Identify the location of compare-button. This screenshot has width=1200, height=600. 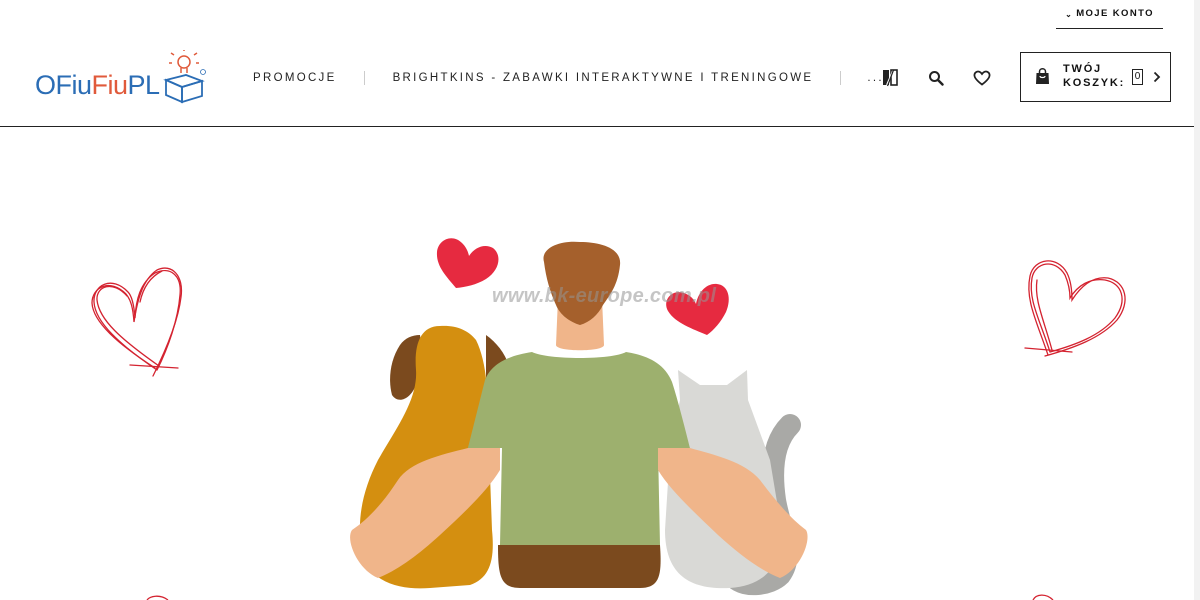
(890, 78).